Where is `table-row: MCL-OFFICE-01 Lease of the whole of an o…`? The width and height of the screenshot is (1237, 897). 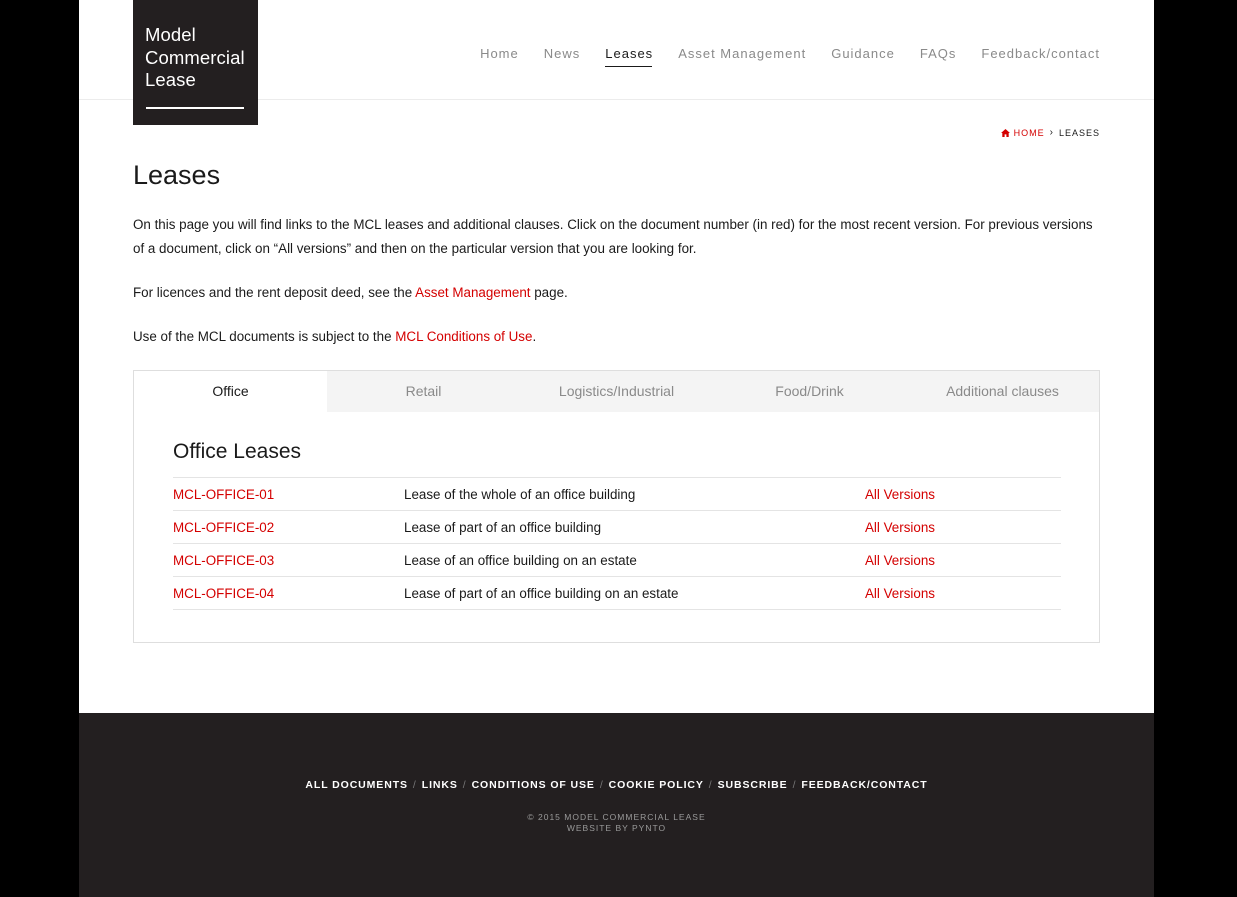 table-row: MCL-OFFICE-01 Lease of the whole of an o… is located at coordinates (617, 494).